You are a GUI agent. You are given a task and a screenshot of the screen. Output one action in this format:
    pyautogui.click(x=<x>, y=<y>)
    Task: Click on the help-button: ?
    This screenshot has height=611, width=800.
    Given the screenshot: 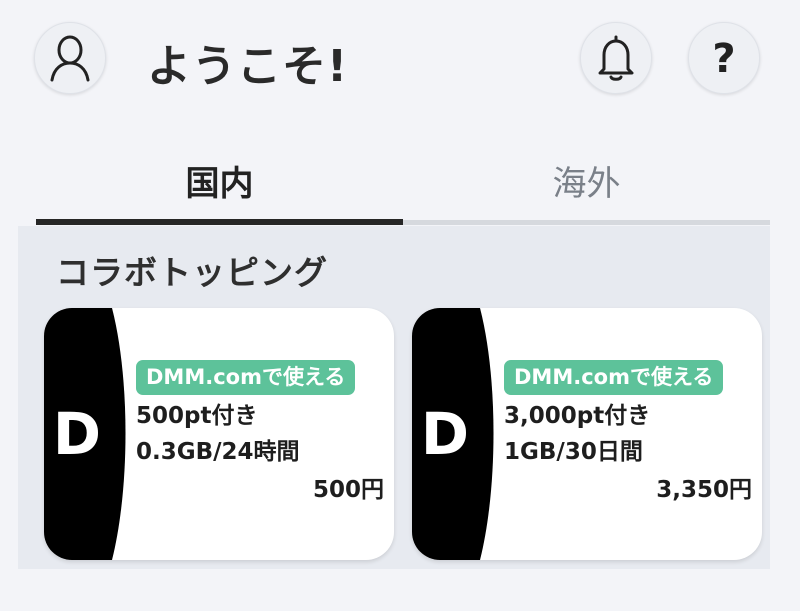 What is the action you would take?
    pyautogui.click(x=724, y=58)
    